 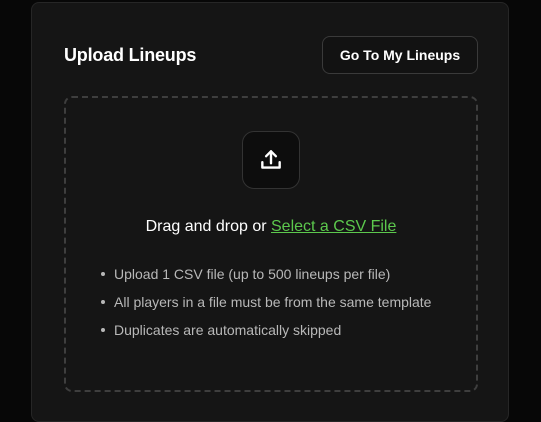 I want to click on drag-drop-label: Drag and drop or, so click(x=208, y=226).